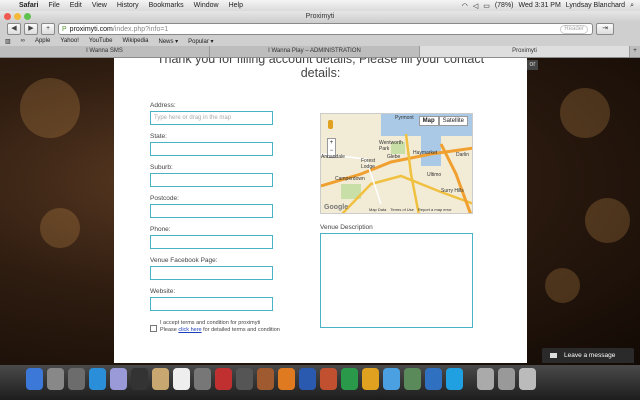 The image size is (640, 400). Describe the element at coordinates (223, 379) in the screenshot. I see `photo-booth-icon` at that location.